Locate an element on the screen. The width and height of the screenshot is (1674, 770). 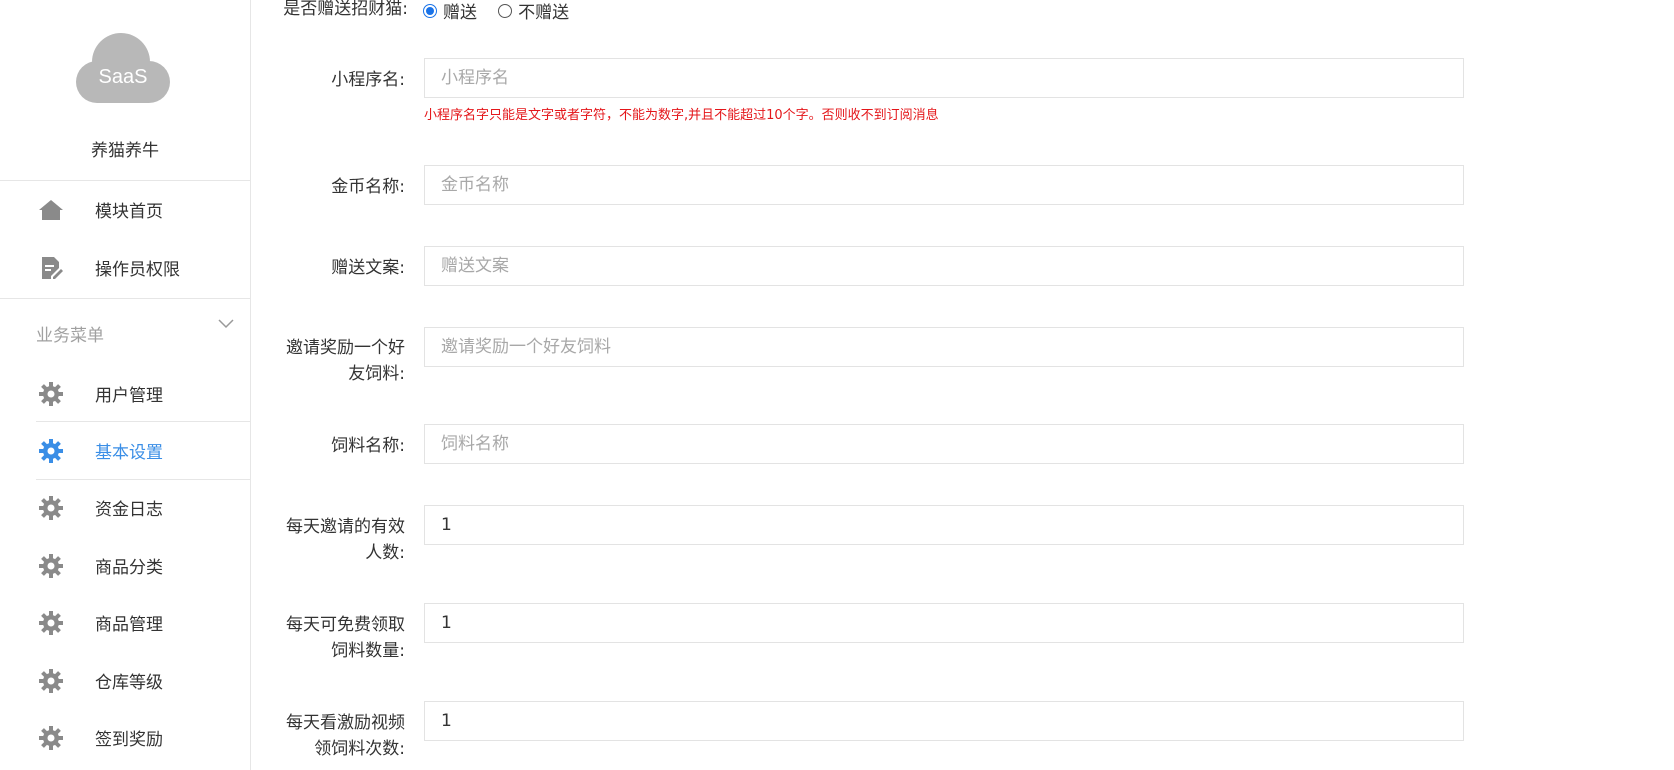
mini-program-name-input is located at coordinates (944, 78).